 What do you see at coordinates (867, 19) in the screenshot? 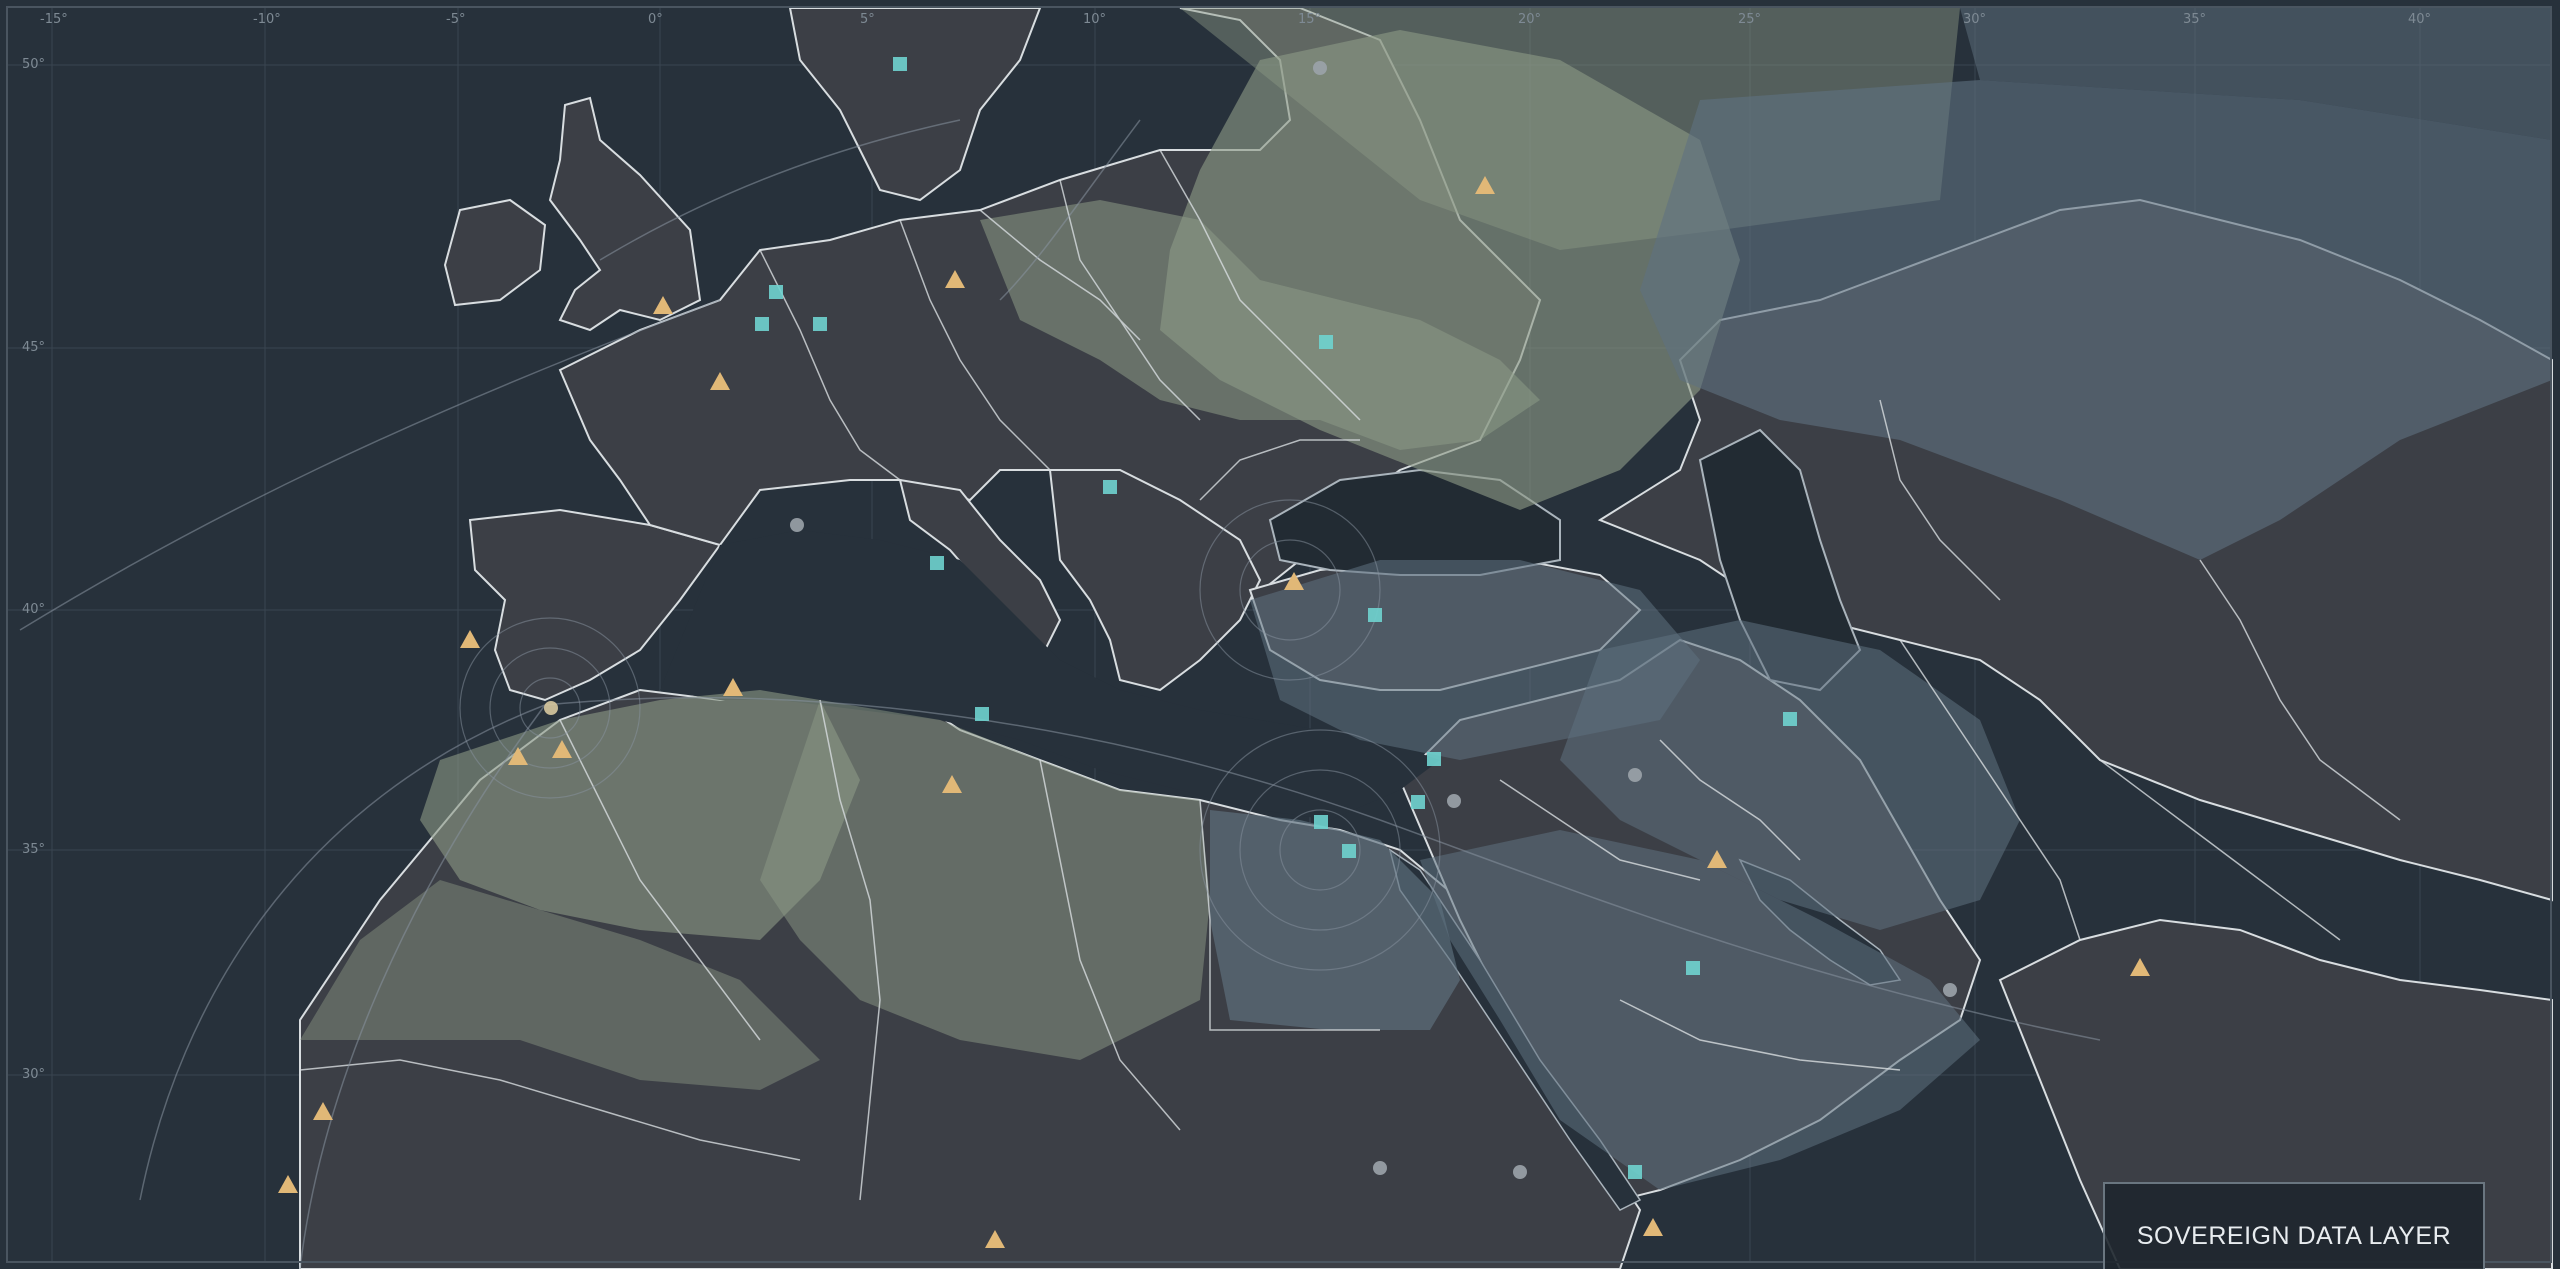
I see `longitude-label: 5°` at bounding box center [867, 19].